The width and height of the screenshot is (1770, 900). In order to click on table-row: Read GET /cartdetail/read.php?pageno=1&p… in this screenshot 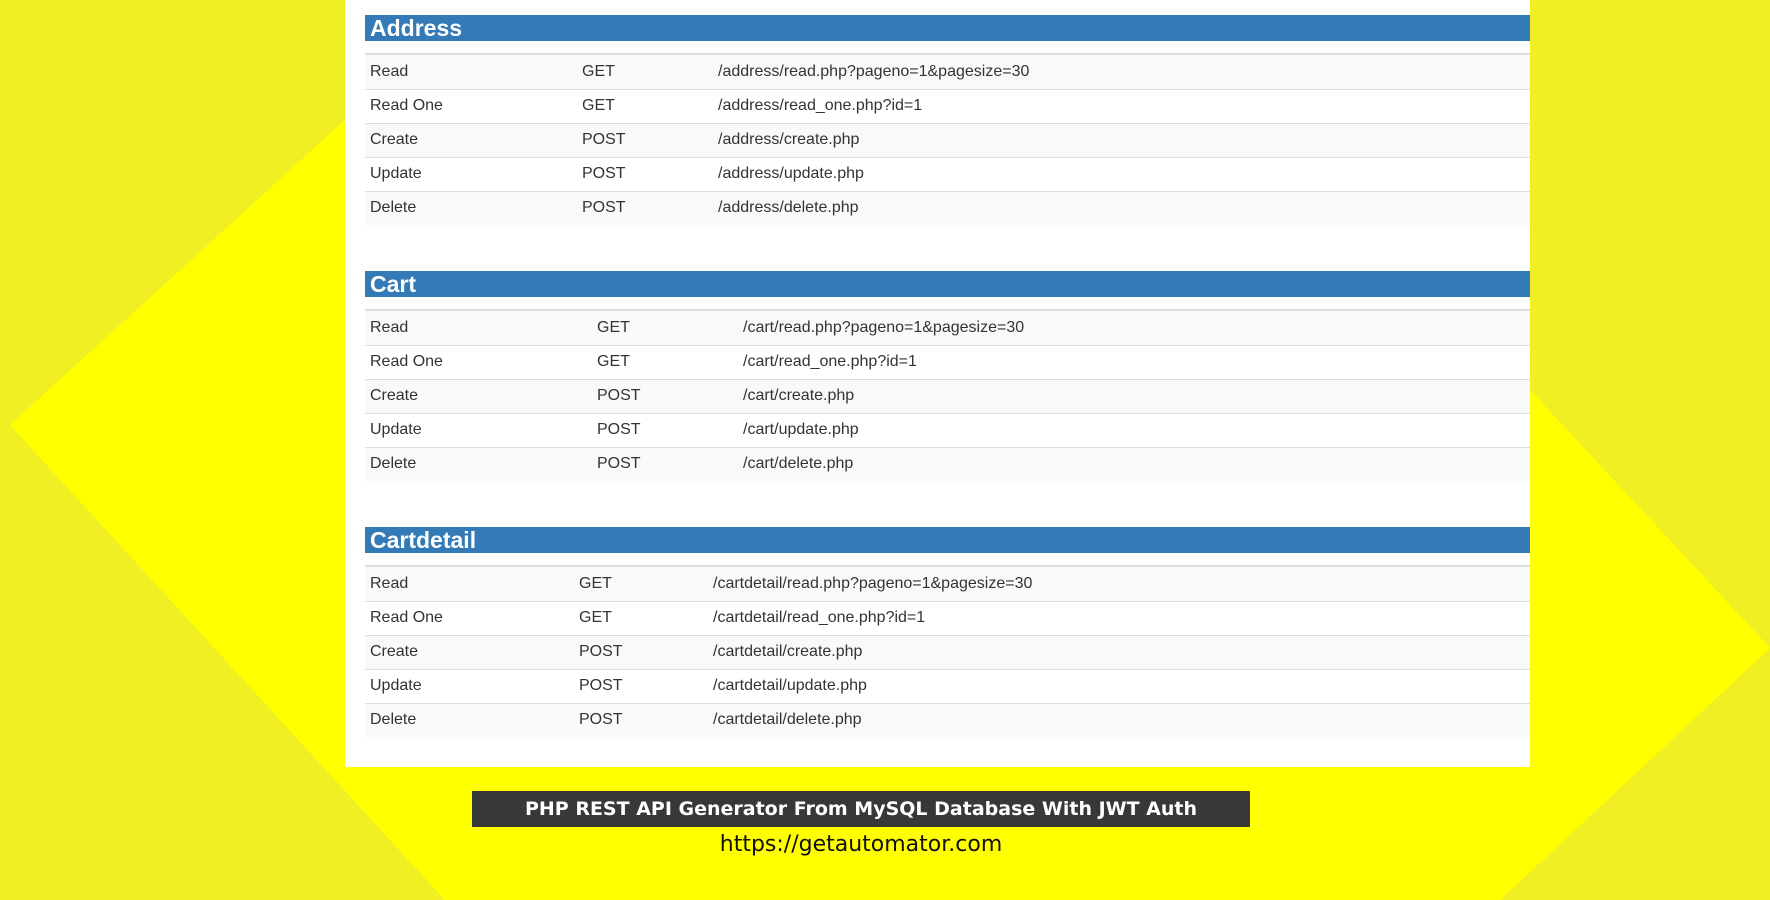, I will do `click(947, 584)`.